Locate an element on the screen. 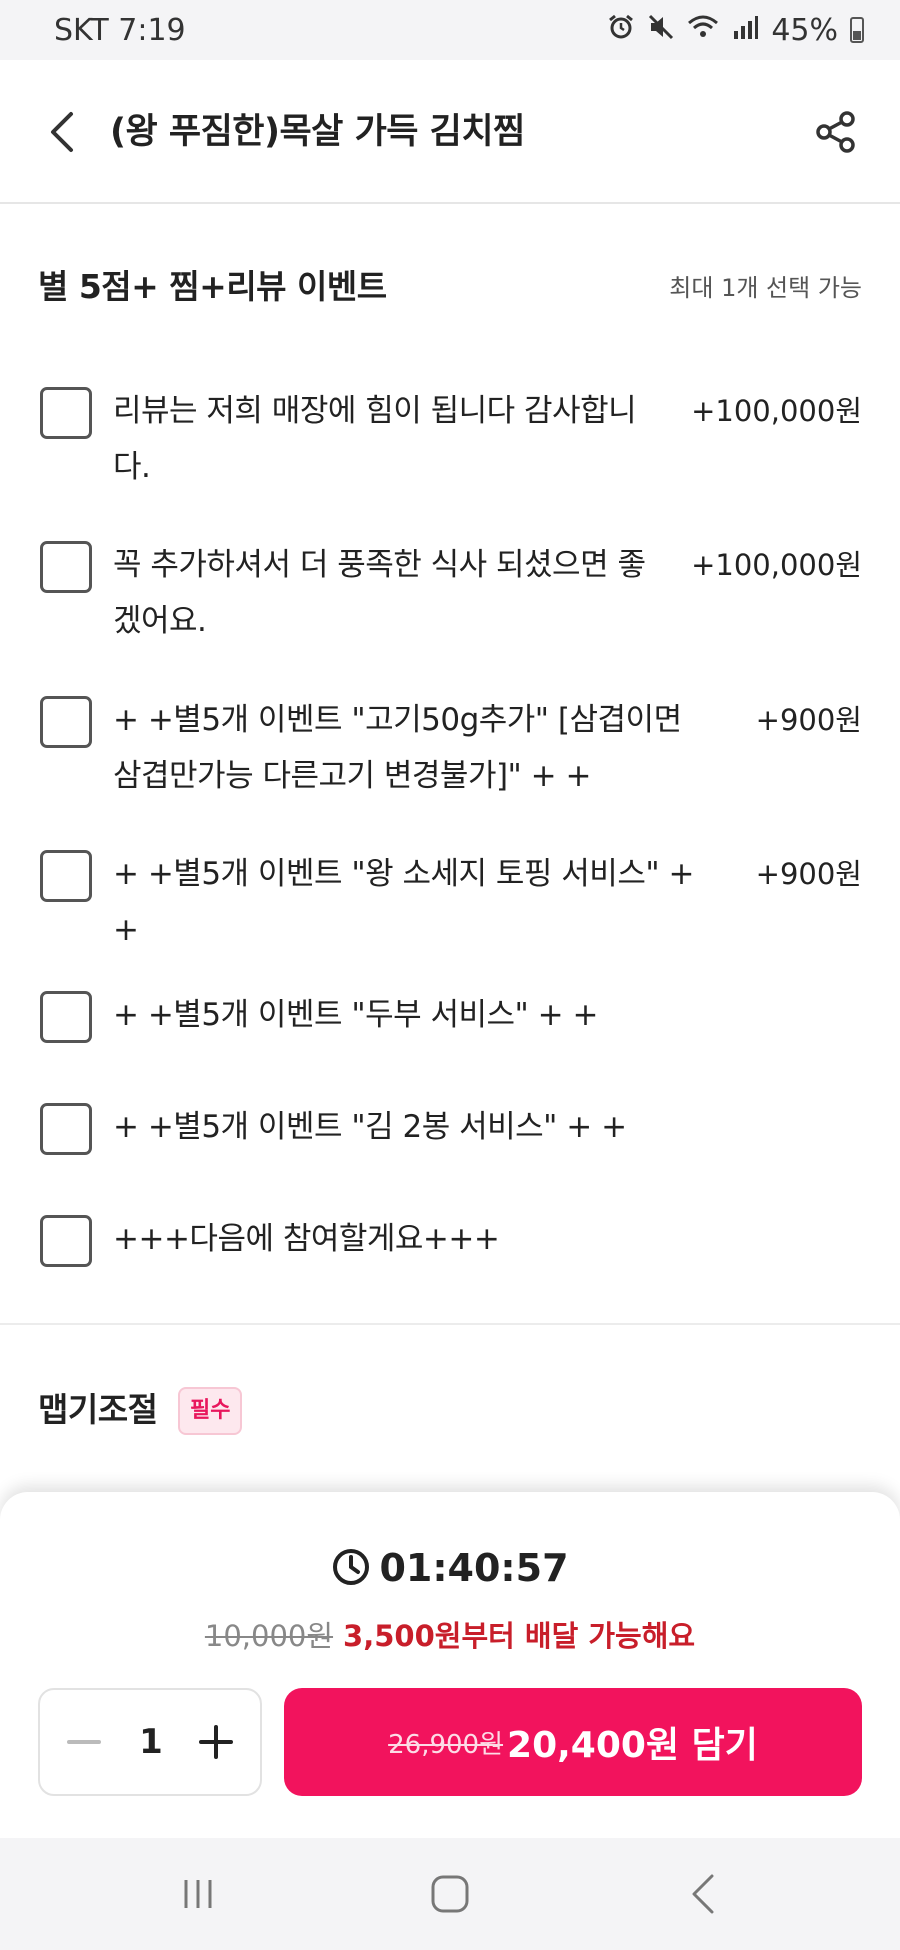 This screenshot has height=1950, width=900. minus-icon is located at coordinates (84, 1742).